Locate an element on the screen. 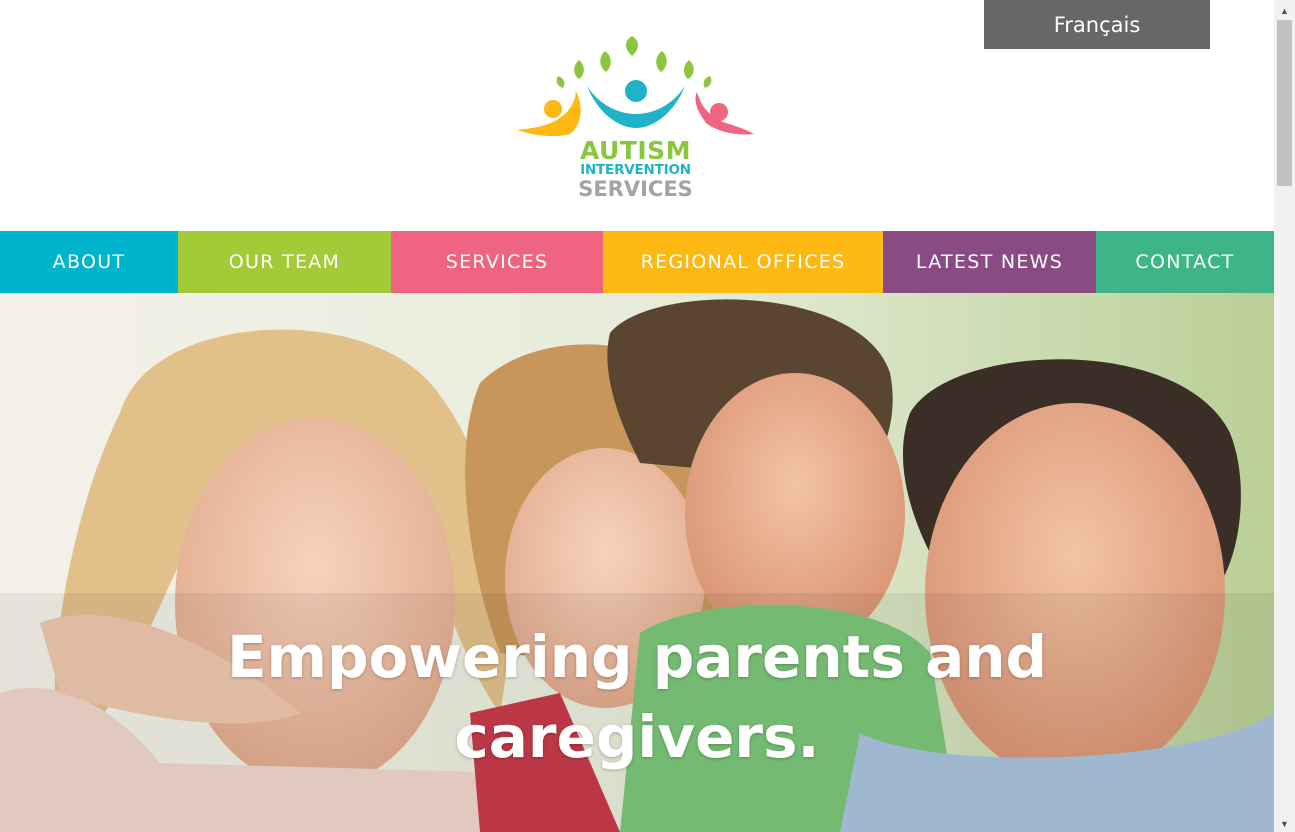 The height and width of the screenshot is (832, 1295). nav-item-about: ABOUT is located at coordinates (89, 262).